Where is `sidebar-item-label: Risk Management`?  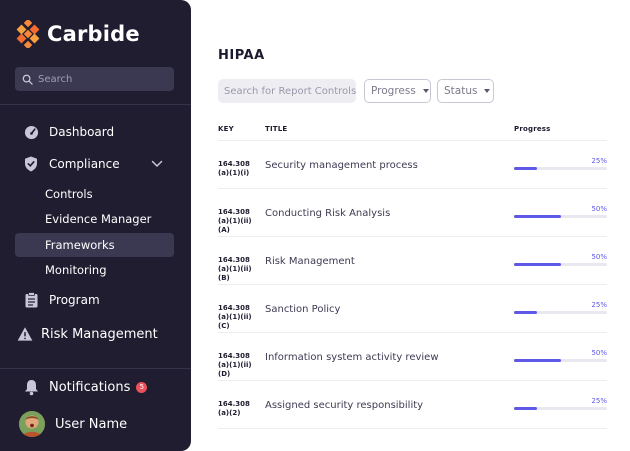
sidebar-item-label: Risk Management is located at coordinates (99, 334).